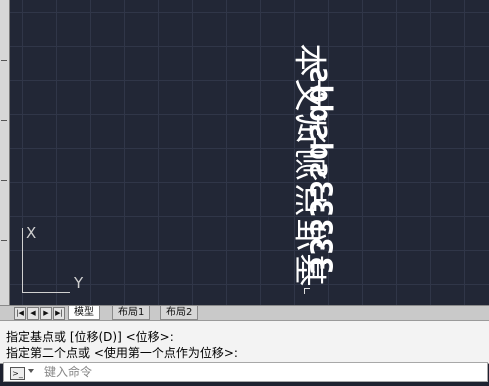  I want to click on tab-layout1: 布局1, so click(131, 313).